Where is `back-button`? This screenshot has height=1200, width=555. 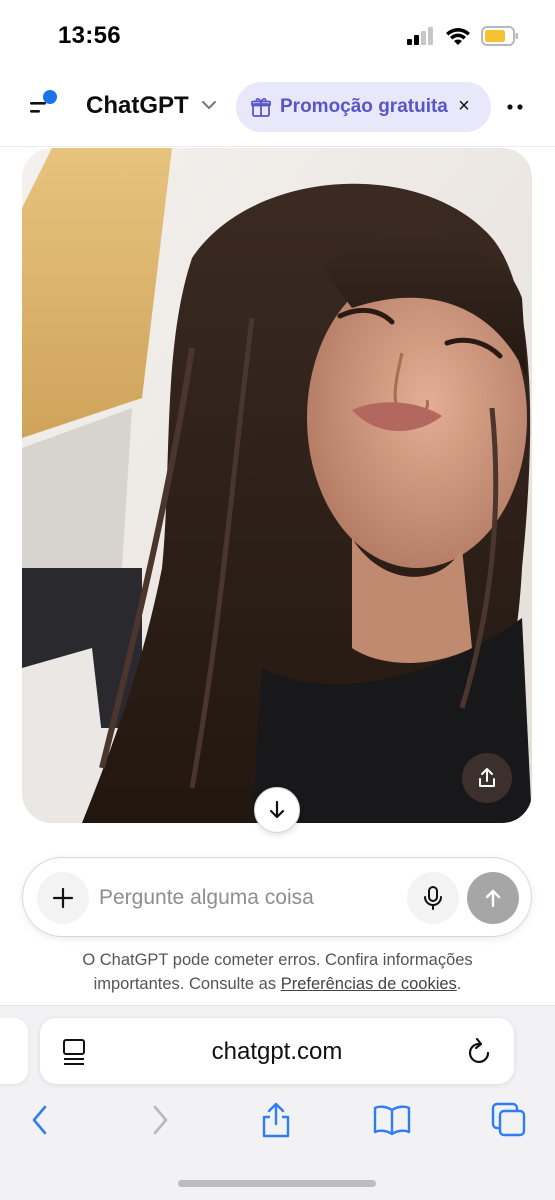 back-button is located at coordinates (40, 1120).